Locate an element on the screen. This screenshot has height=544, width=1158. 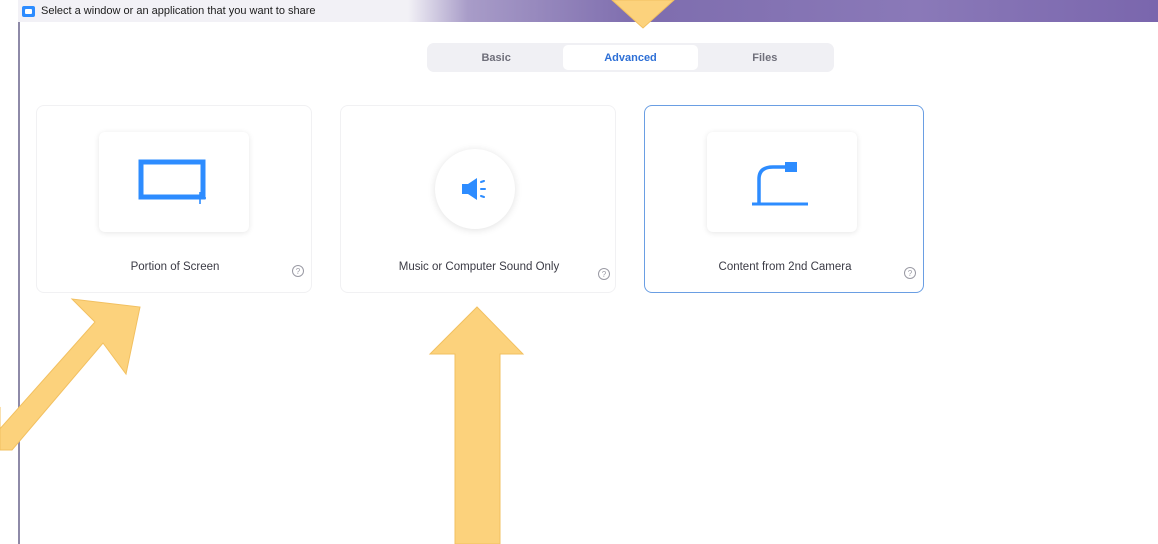
option-second-camera: Content from 2nd Camera ? is located at coordinates (784, 199).